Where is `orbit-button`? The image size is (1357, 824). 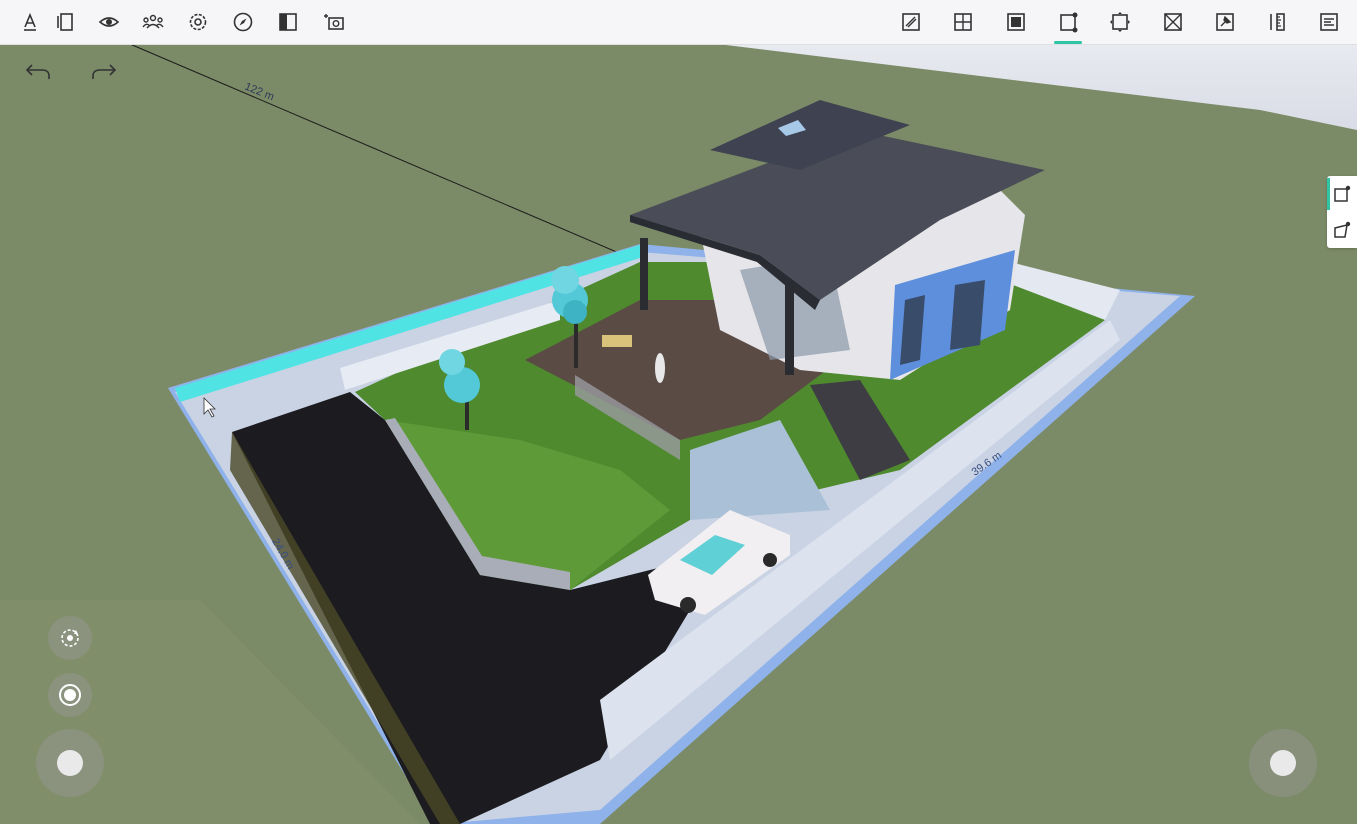
orbit-button is located at coordinates (70, 638).